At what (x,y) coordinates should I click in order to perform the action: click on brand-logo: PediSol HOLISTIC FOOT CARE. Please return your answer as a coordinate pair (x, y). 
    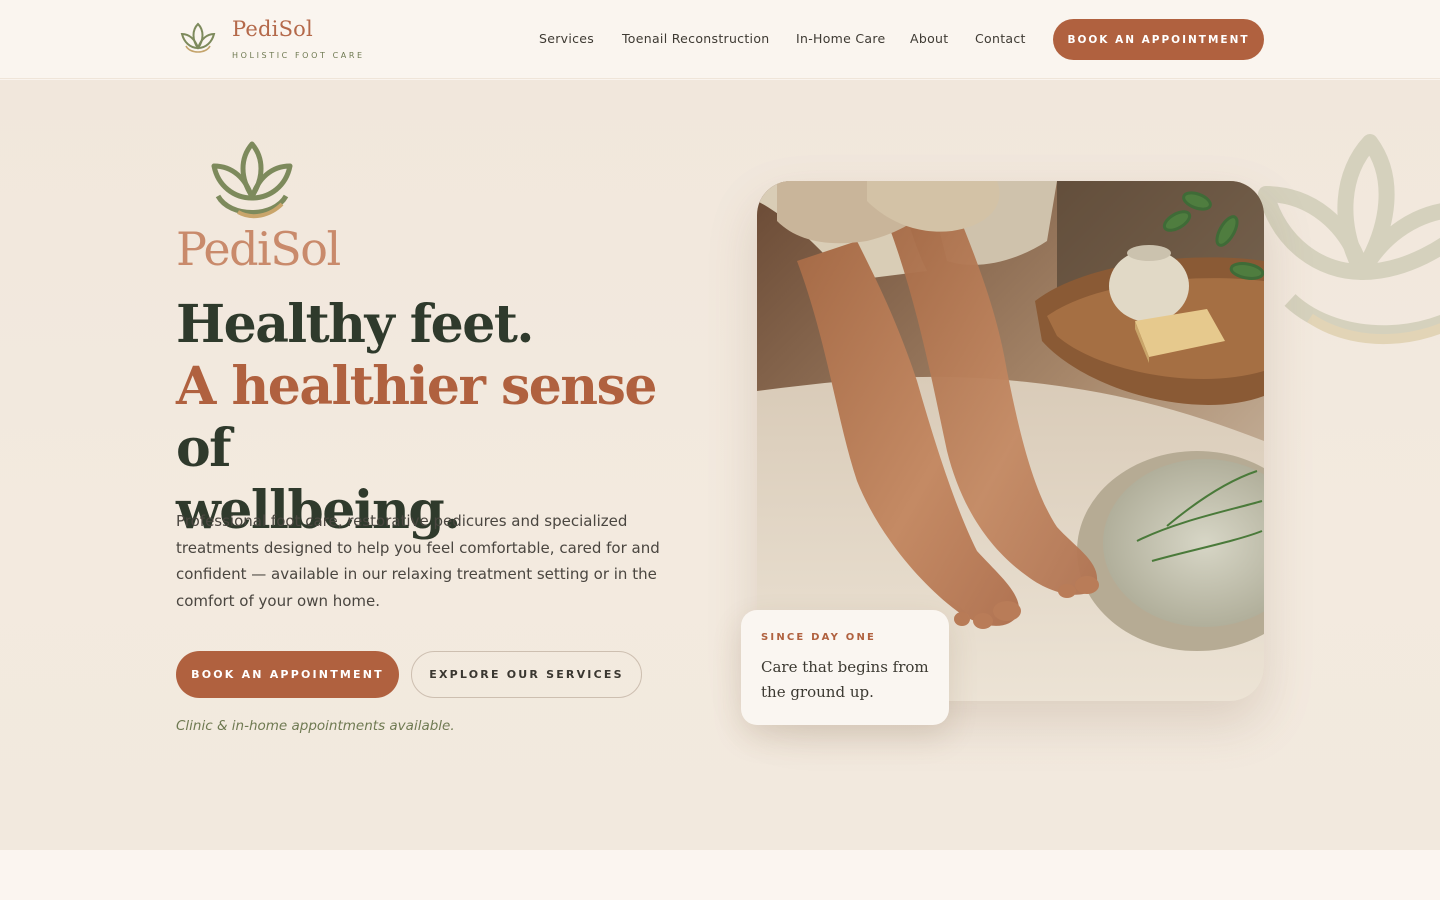
    Looking at the image, I should click on (278, 41).